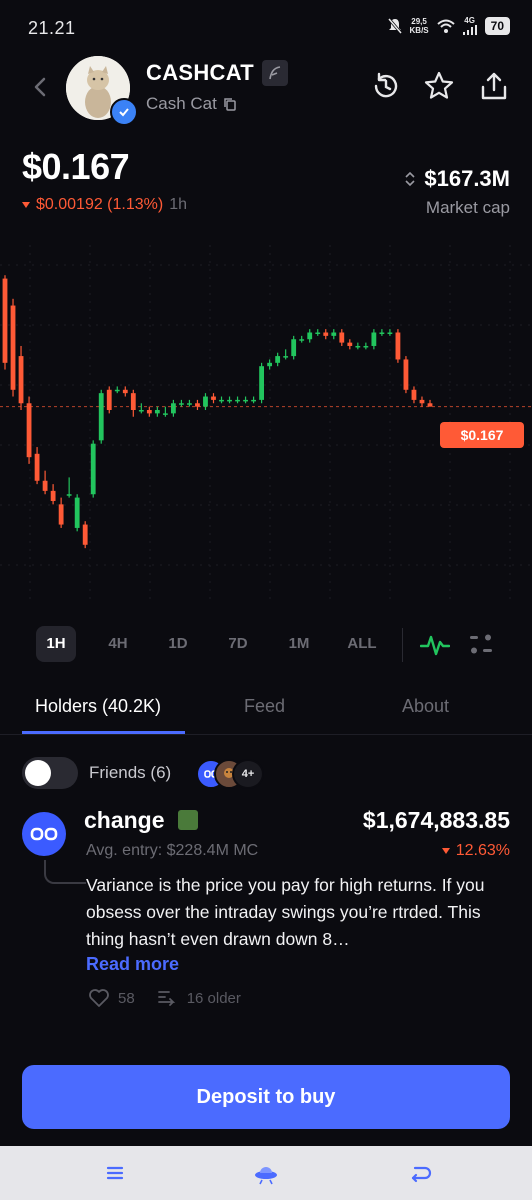 This screenshot has width=532, height=1200. What do you see at coordinates (439, 86) in the screenshot?
I see `star-icon` at bounding box center [439, 86].